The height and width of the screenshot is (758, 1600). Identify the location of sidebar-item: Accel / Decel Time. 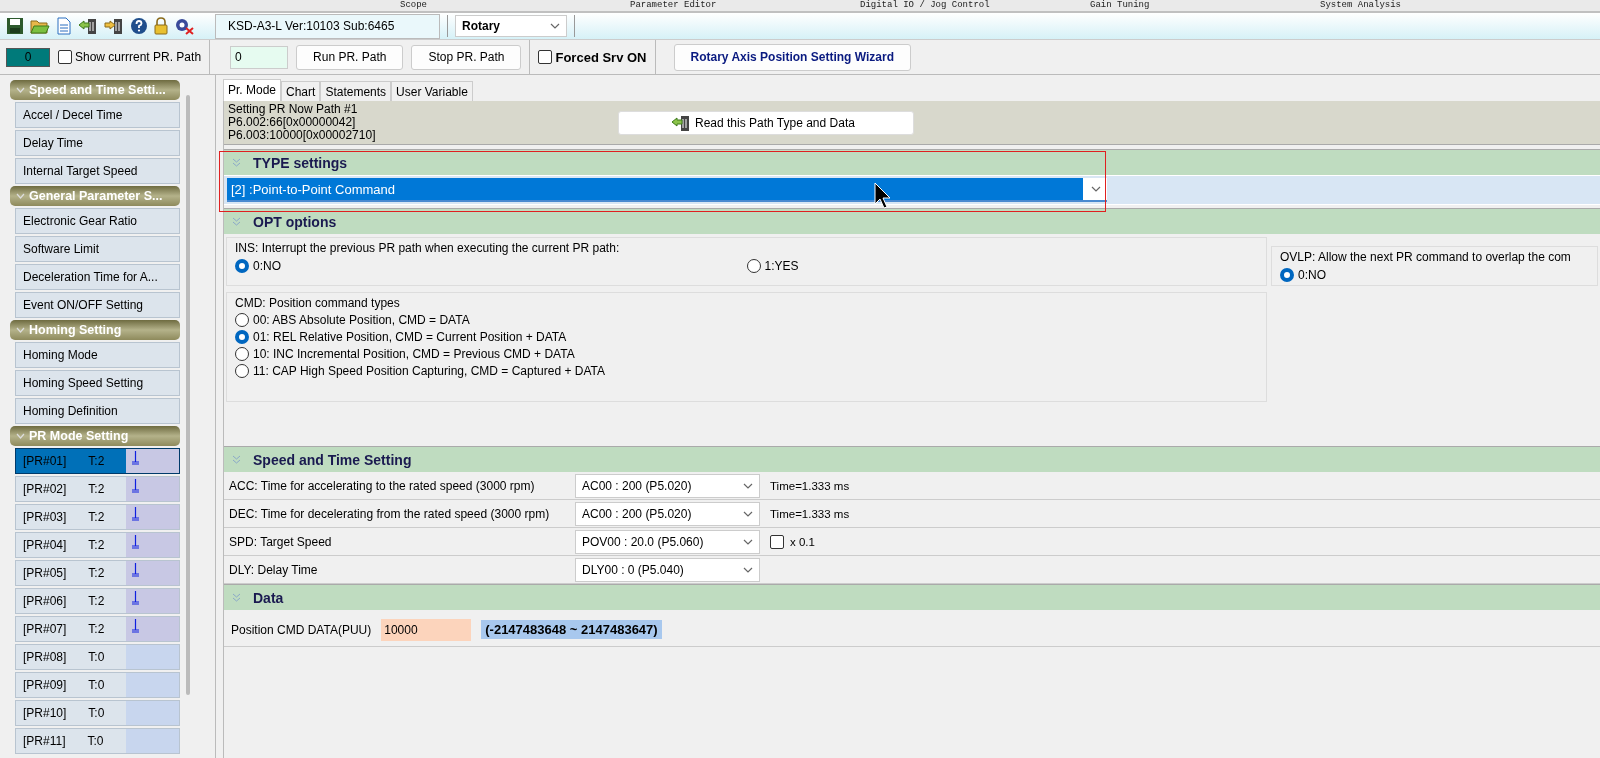
(97, 115).